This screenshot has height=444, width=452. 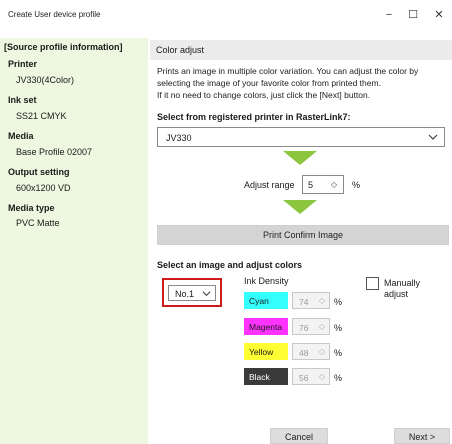 What do you see at coordinates (396, 294) in the screenshot?
I see `manually-adjust-label-line-2: adjust` at bounding box center [396, 294].